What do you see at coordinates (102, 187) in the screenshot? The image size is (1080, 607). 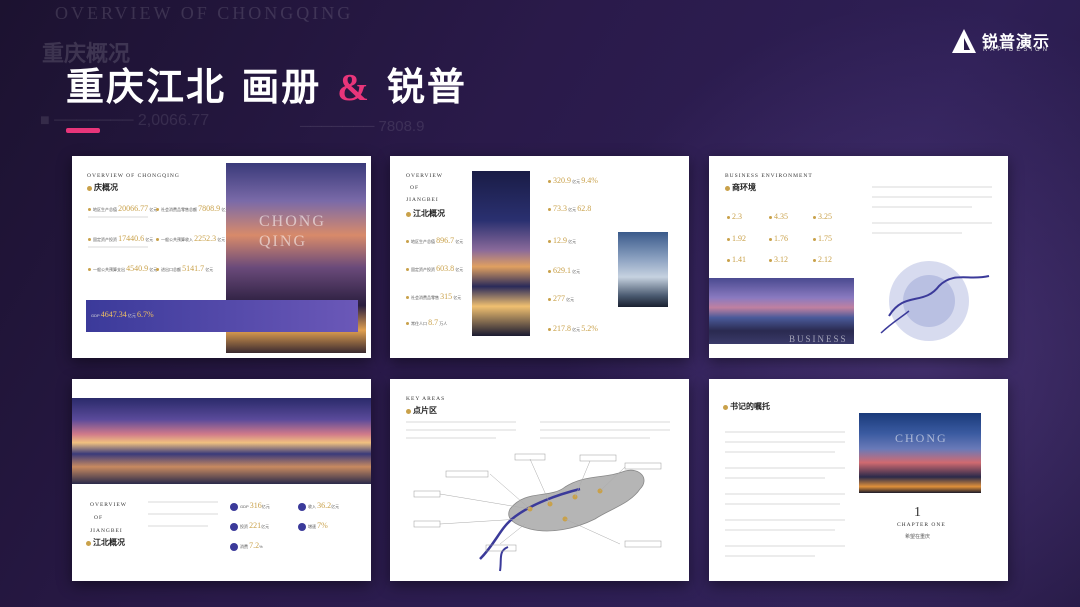 I see `page-heading-cn: 庆概况` at bounding box center [102, 187].